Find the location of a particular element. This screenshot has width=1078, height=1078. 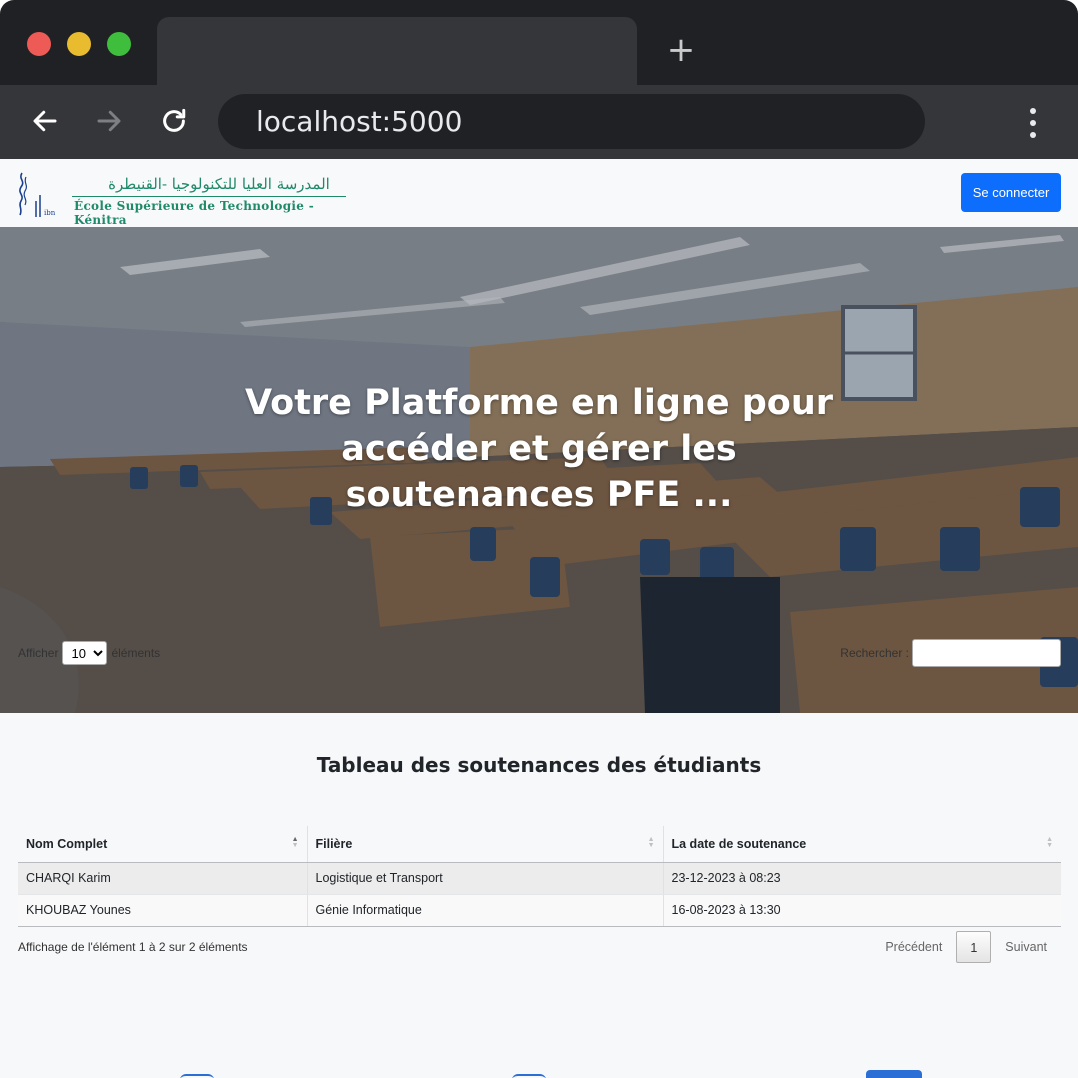

browser-menu-button is located at coordinates (1033, 123).